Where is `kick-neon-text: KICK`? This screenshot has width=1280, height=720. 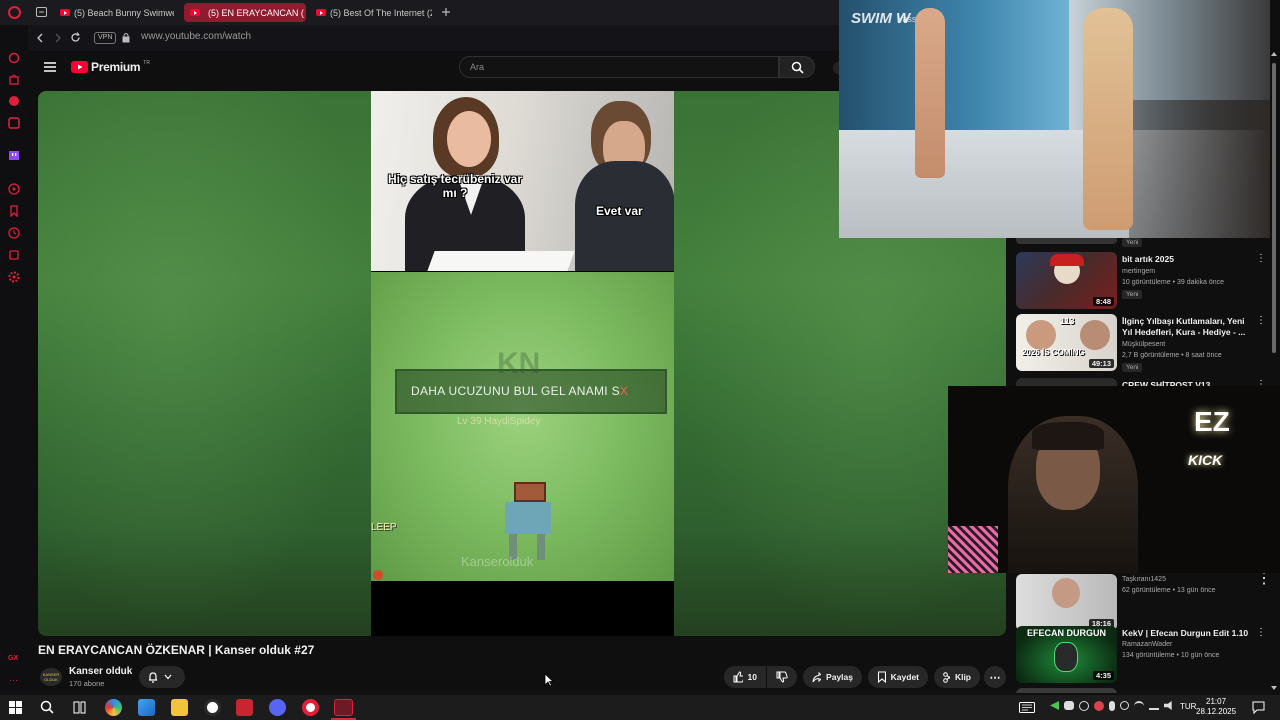 kick-neon-text: KICK is located at coordinates (1205, 460).